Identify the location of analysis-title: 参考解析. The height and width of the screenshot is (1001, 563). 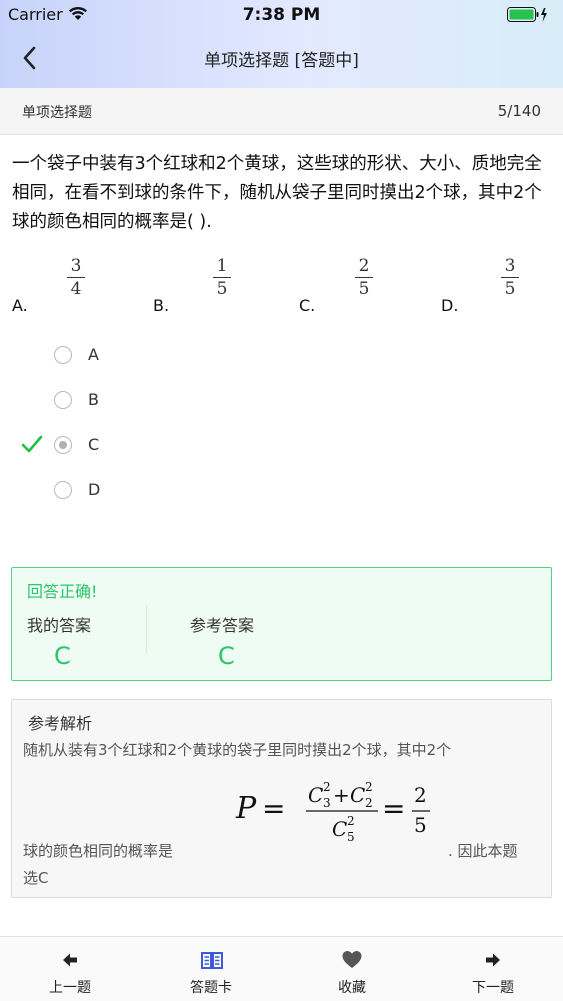
(60, 723).